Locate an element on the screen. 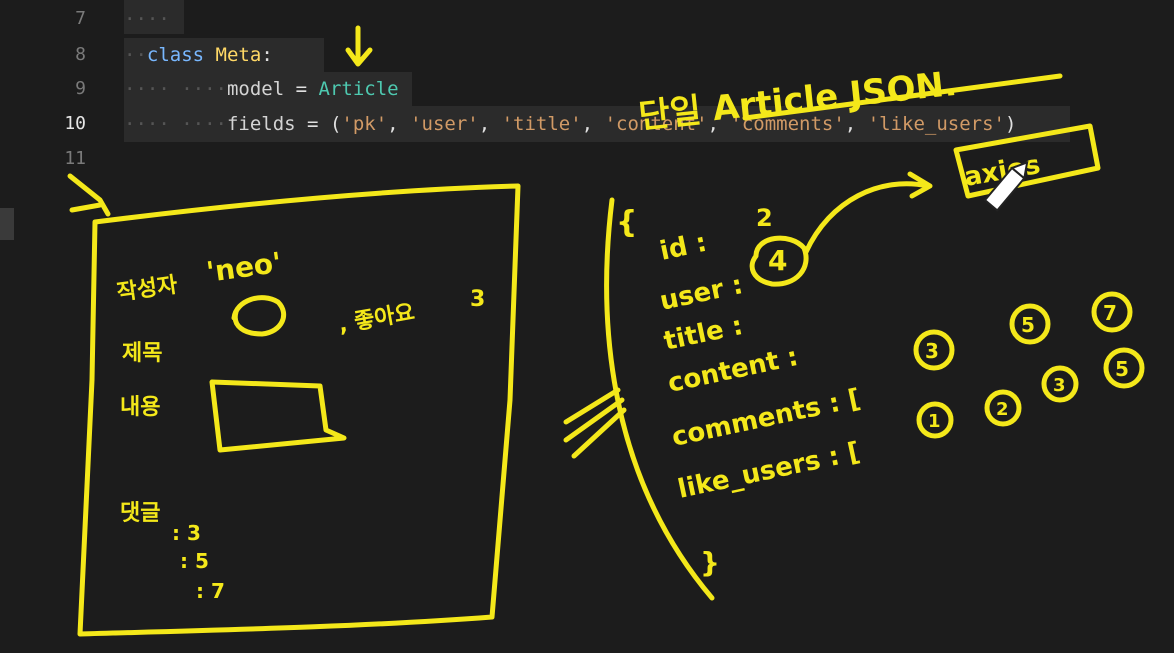  line-number: 8 is located at coordinates (80, 54).